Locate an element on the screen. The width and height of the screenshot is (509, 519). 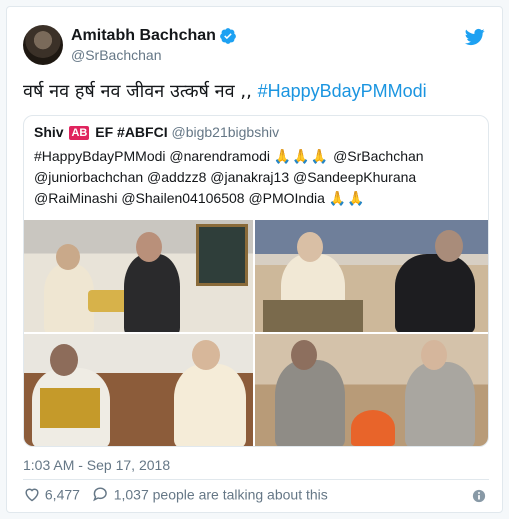
twitter-bird-icon is located at coordinates (475, 37).